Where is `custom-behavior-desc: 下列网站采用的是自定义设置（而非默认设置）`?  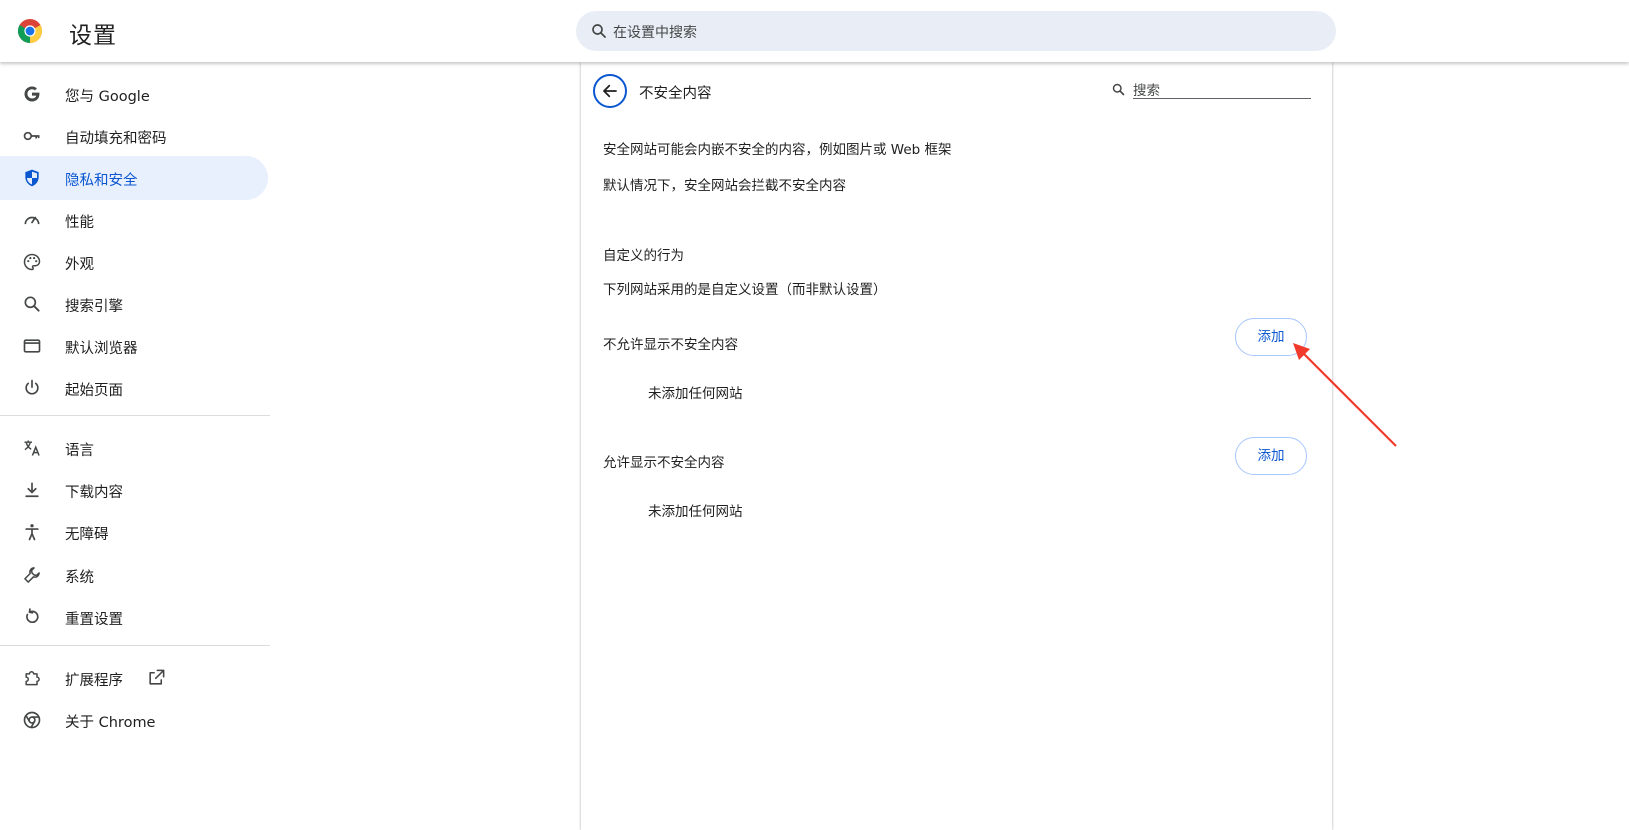 custom-behavior-desc: 下列网站采用的是自定义设置（而非默认设置） is located at coordinates (745, 290).